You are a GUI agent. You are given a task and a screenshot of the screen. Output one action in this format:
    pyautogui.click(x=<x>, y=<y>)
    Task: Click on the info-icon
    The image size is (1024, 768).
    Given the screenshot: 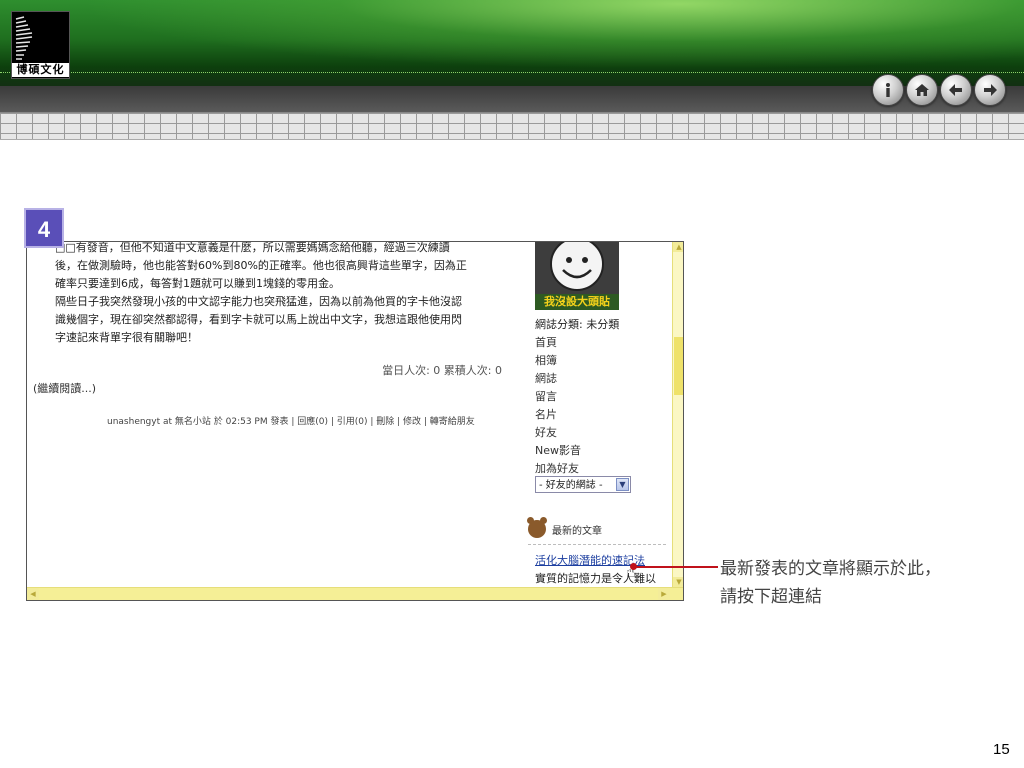 What is the action you would take?
    pyautogui.click(x=888, y=90)
    